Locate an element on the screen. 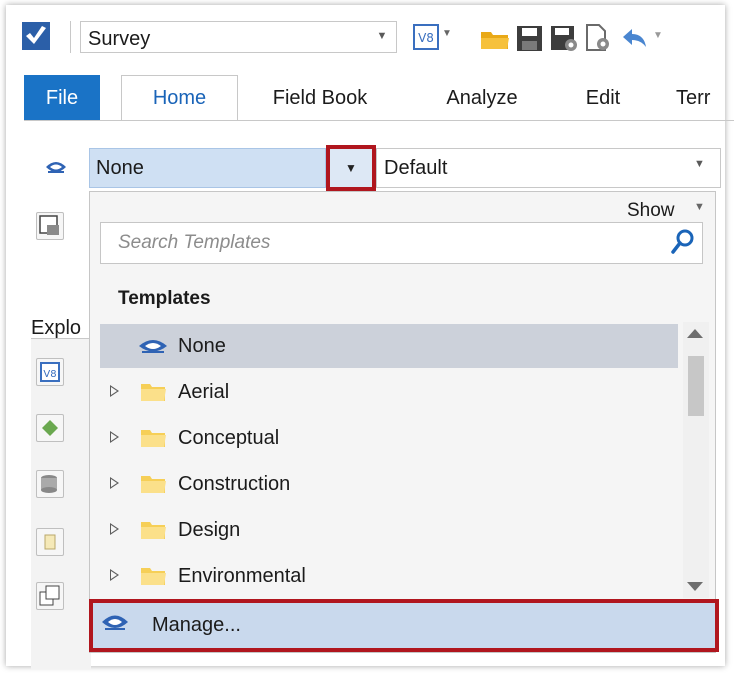 The width and height of the screenshot is (734, 673). show-filter-label: Show is located at coordinates (651, 211).